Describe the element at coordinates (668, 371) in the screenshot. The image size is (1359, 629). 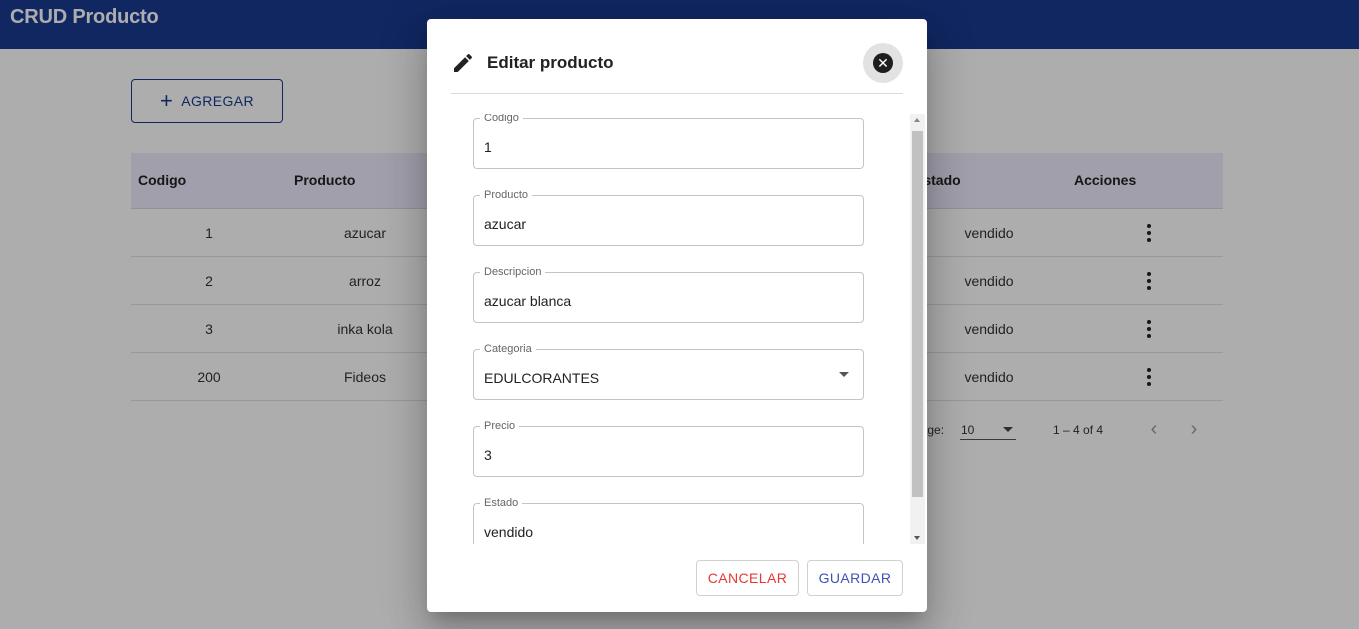
I see `categoria-select: Categoria EDULCORANTES` at that location.